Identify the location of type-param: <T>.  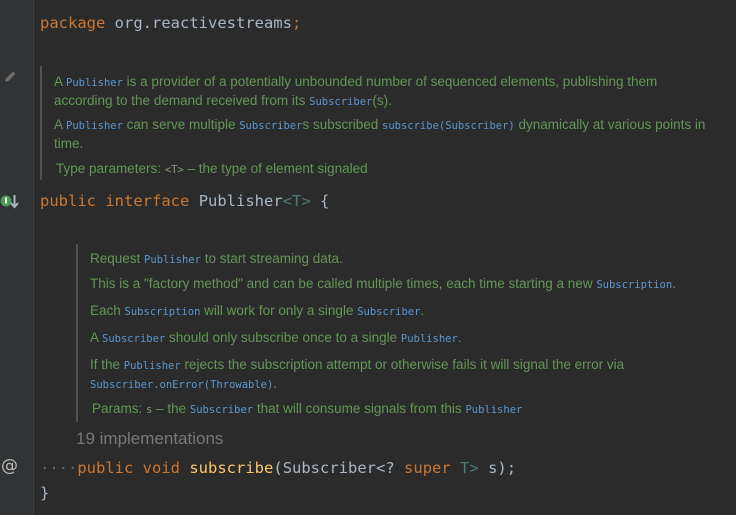
(296, 201).